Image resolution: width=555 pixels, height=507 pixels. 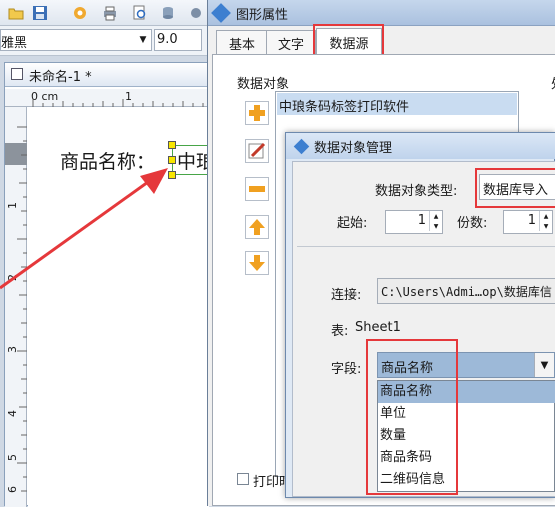 What do you see at coordinates (118, 103) in the screenshot?
I see `ruler-top-ticks` at bounding box center [118, 103].